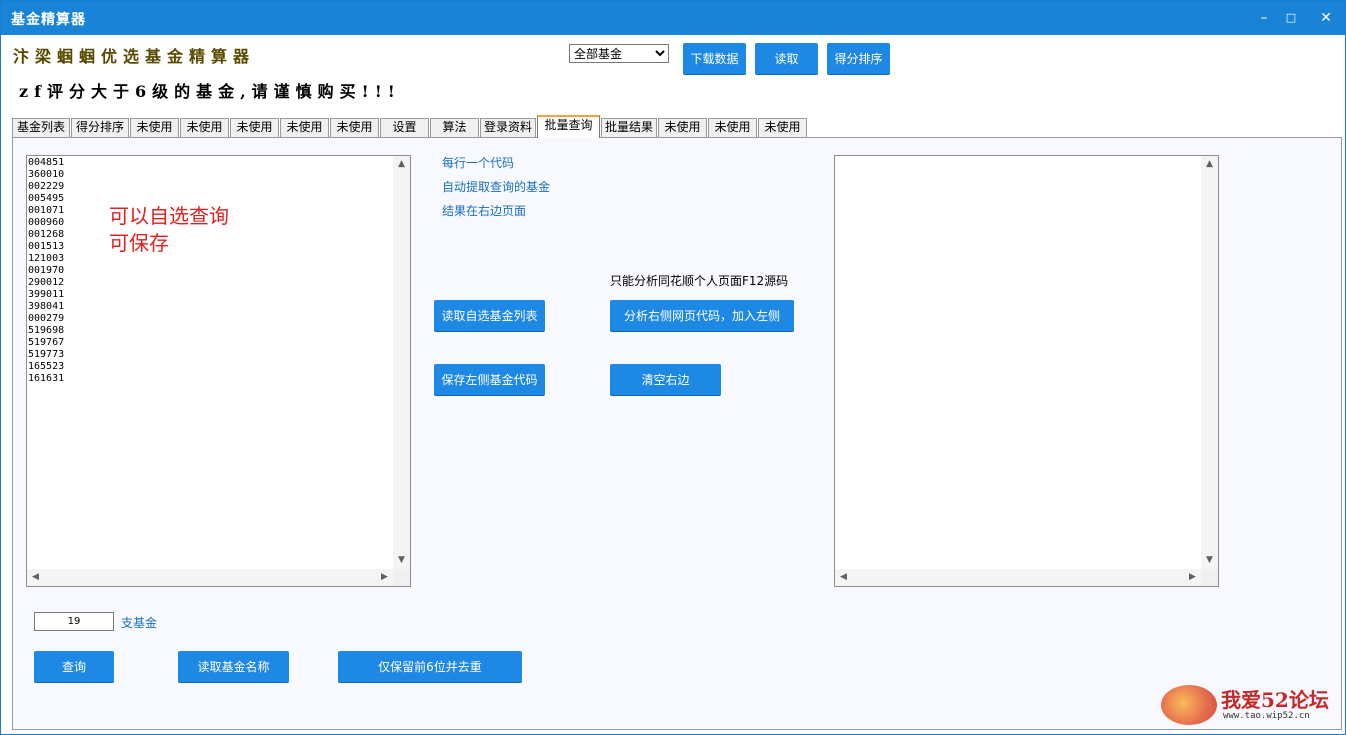 The height and width of the screenshot is (735, 1346). What do you see at coordinates (169, 216) in the screenshot?
I see `annotation-line1: 可以自选查询` at bounding box center [169, 216].